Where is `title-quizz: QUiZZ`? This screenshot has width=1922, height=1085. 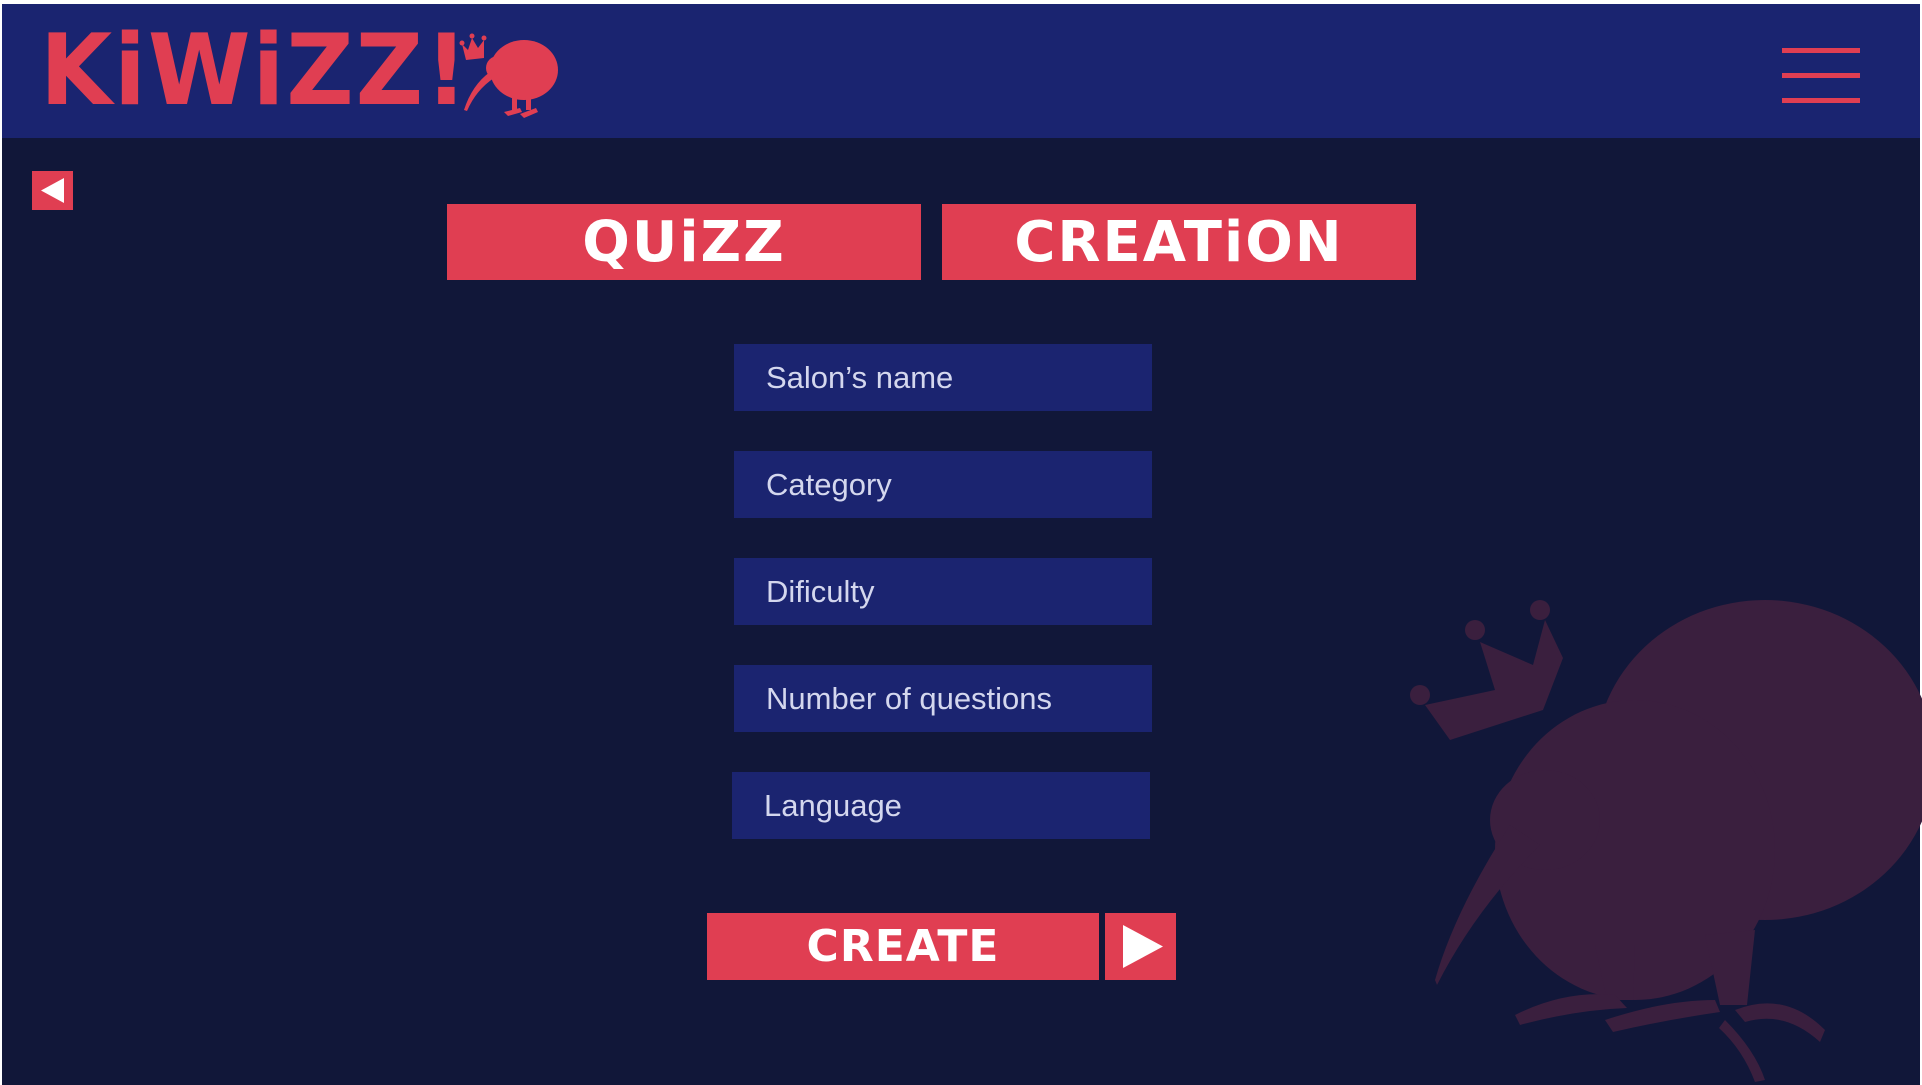 title-quizz: QUiZZ is located at coordinates (684, 242).